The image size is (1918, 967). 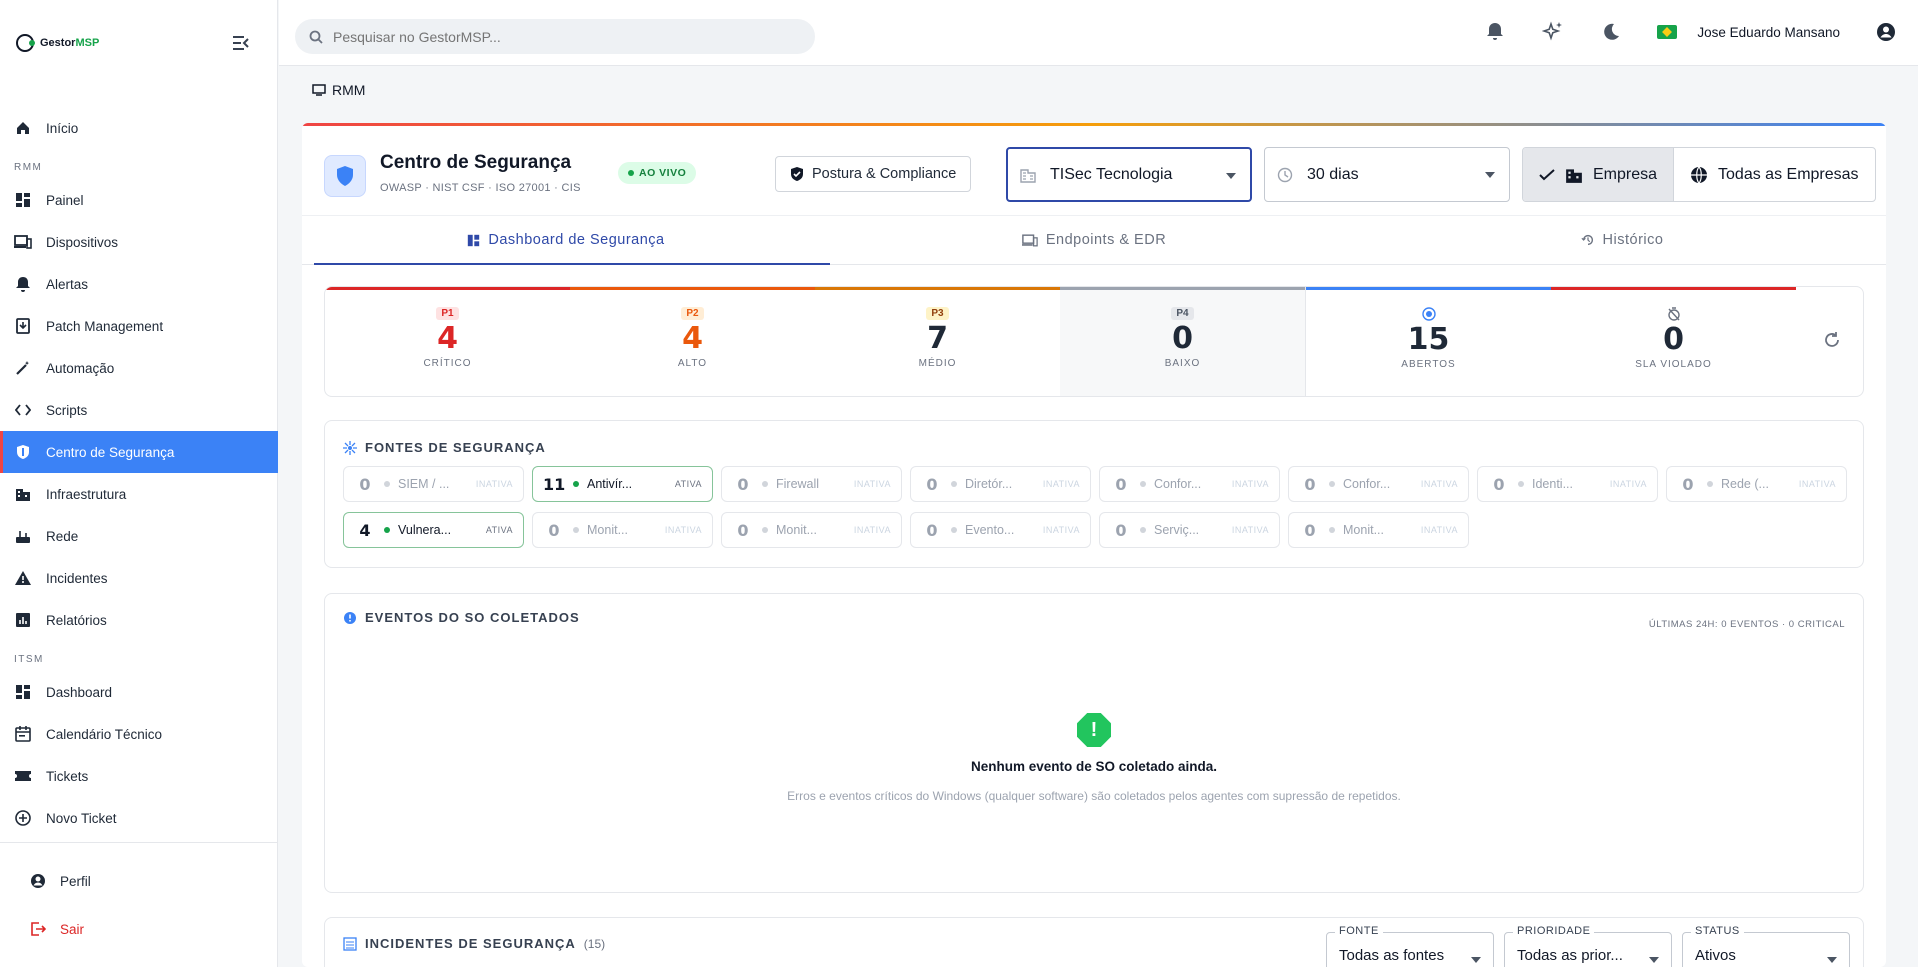 I want to click on search-bar, so click(x=555, y=36).